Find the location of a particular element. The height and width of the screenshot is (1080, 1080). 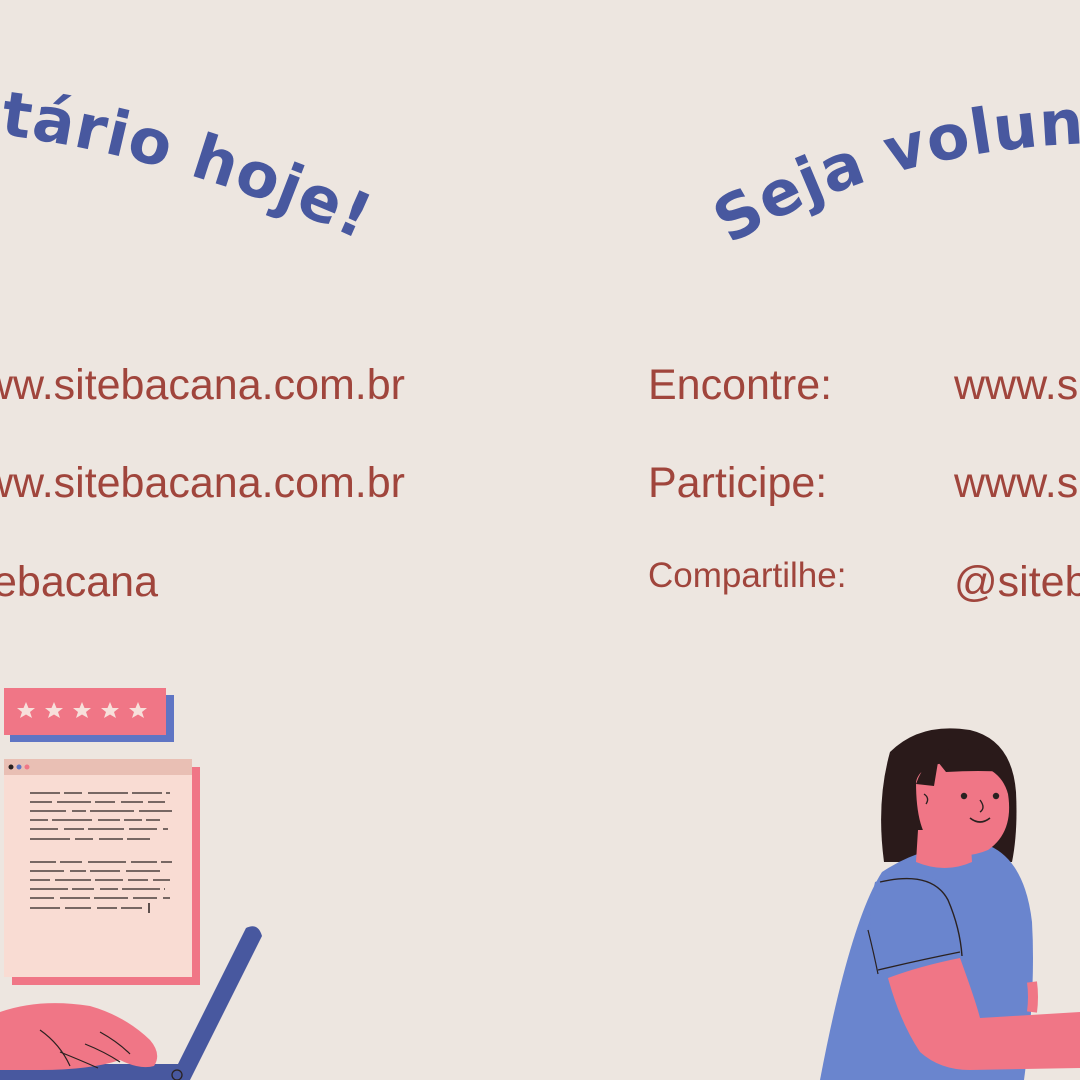

left-title: Seja voluntário hoje! is located at coordinates (191, 161).